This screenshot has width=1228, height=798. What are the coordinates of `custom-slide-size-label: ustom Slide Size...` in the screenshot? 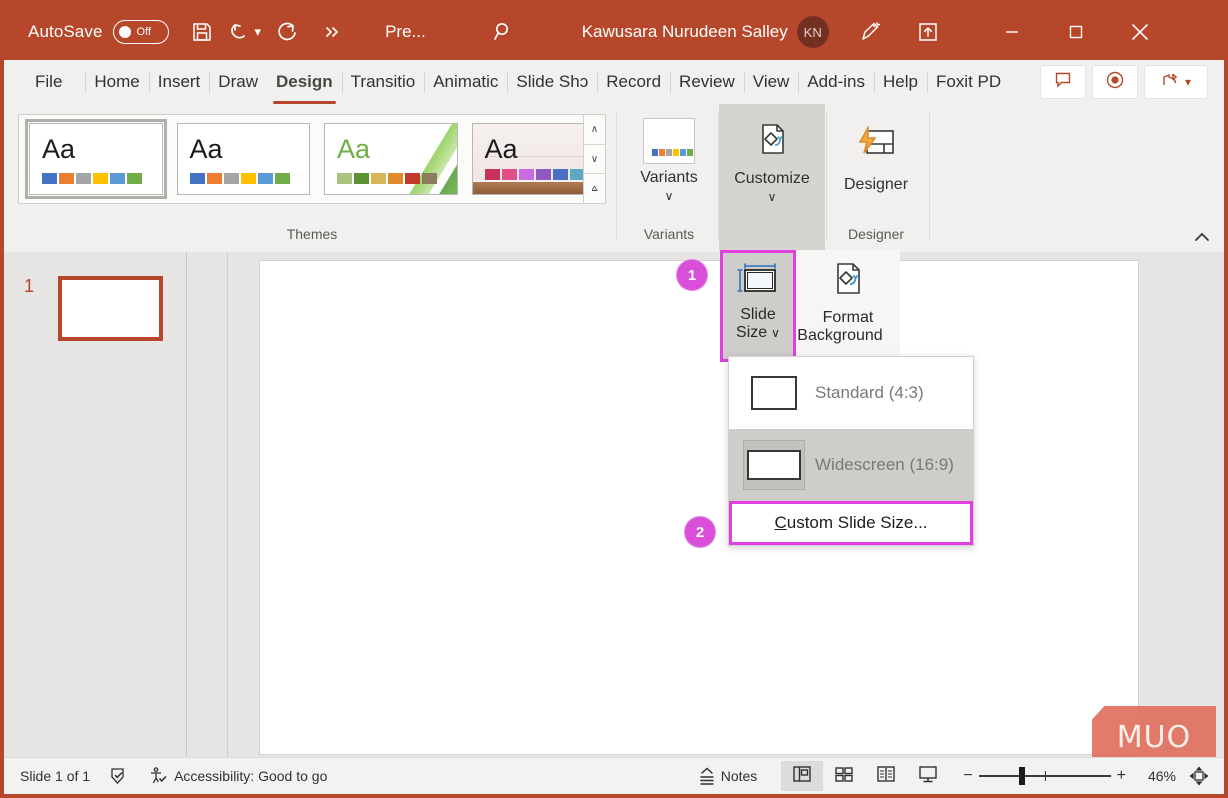 It's located at (857, 522).